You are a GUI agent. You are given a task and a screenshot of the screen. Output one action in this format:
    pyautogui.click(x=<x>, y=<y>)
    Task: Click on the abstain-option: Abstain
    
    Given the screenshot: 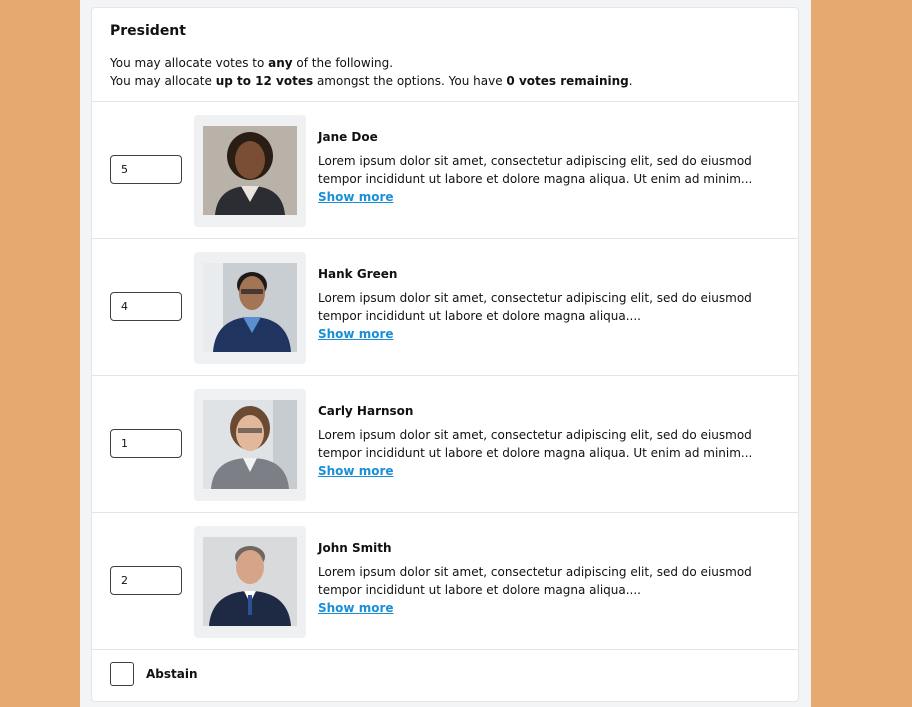 What is the action you would take?
    pyautogui.click(x=445, y=674)
    